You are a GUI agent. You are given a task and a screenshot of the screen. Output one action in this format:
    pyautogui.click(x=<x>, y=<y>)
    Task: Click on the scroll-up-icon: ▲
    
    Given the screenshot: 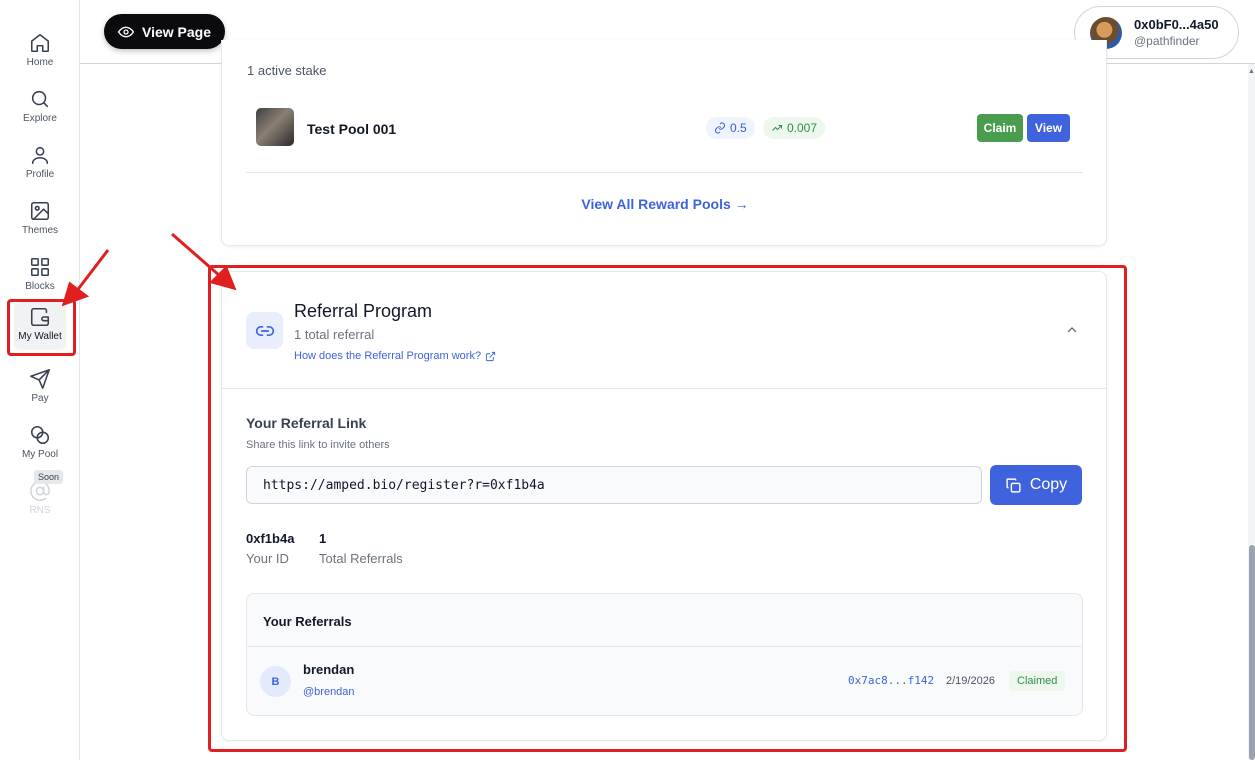 What is the action you would take?
    pyautogui.click(x=1251, y=71)
    